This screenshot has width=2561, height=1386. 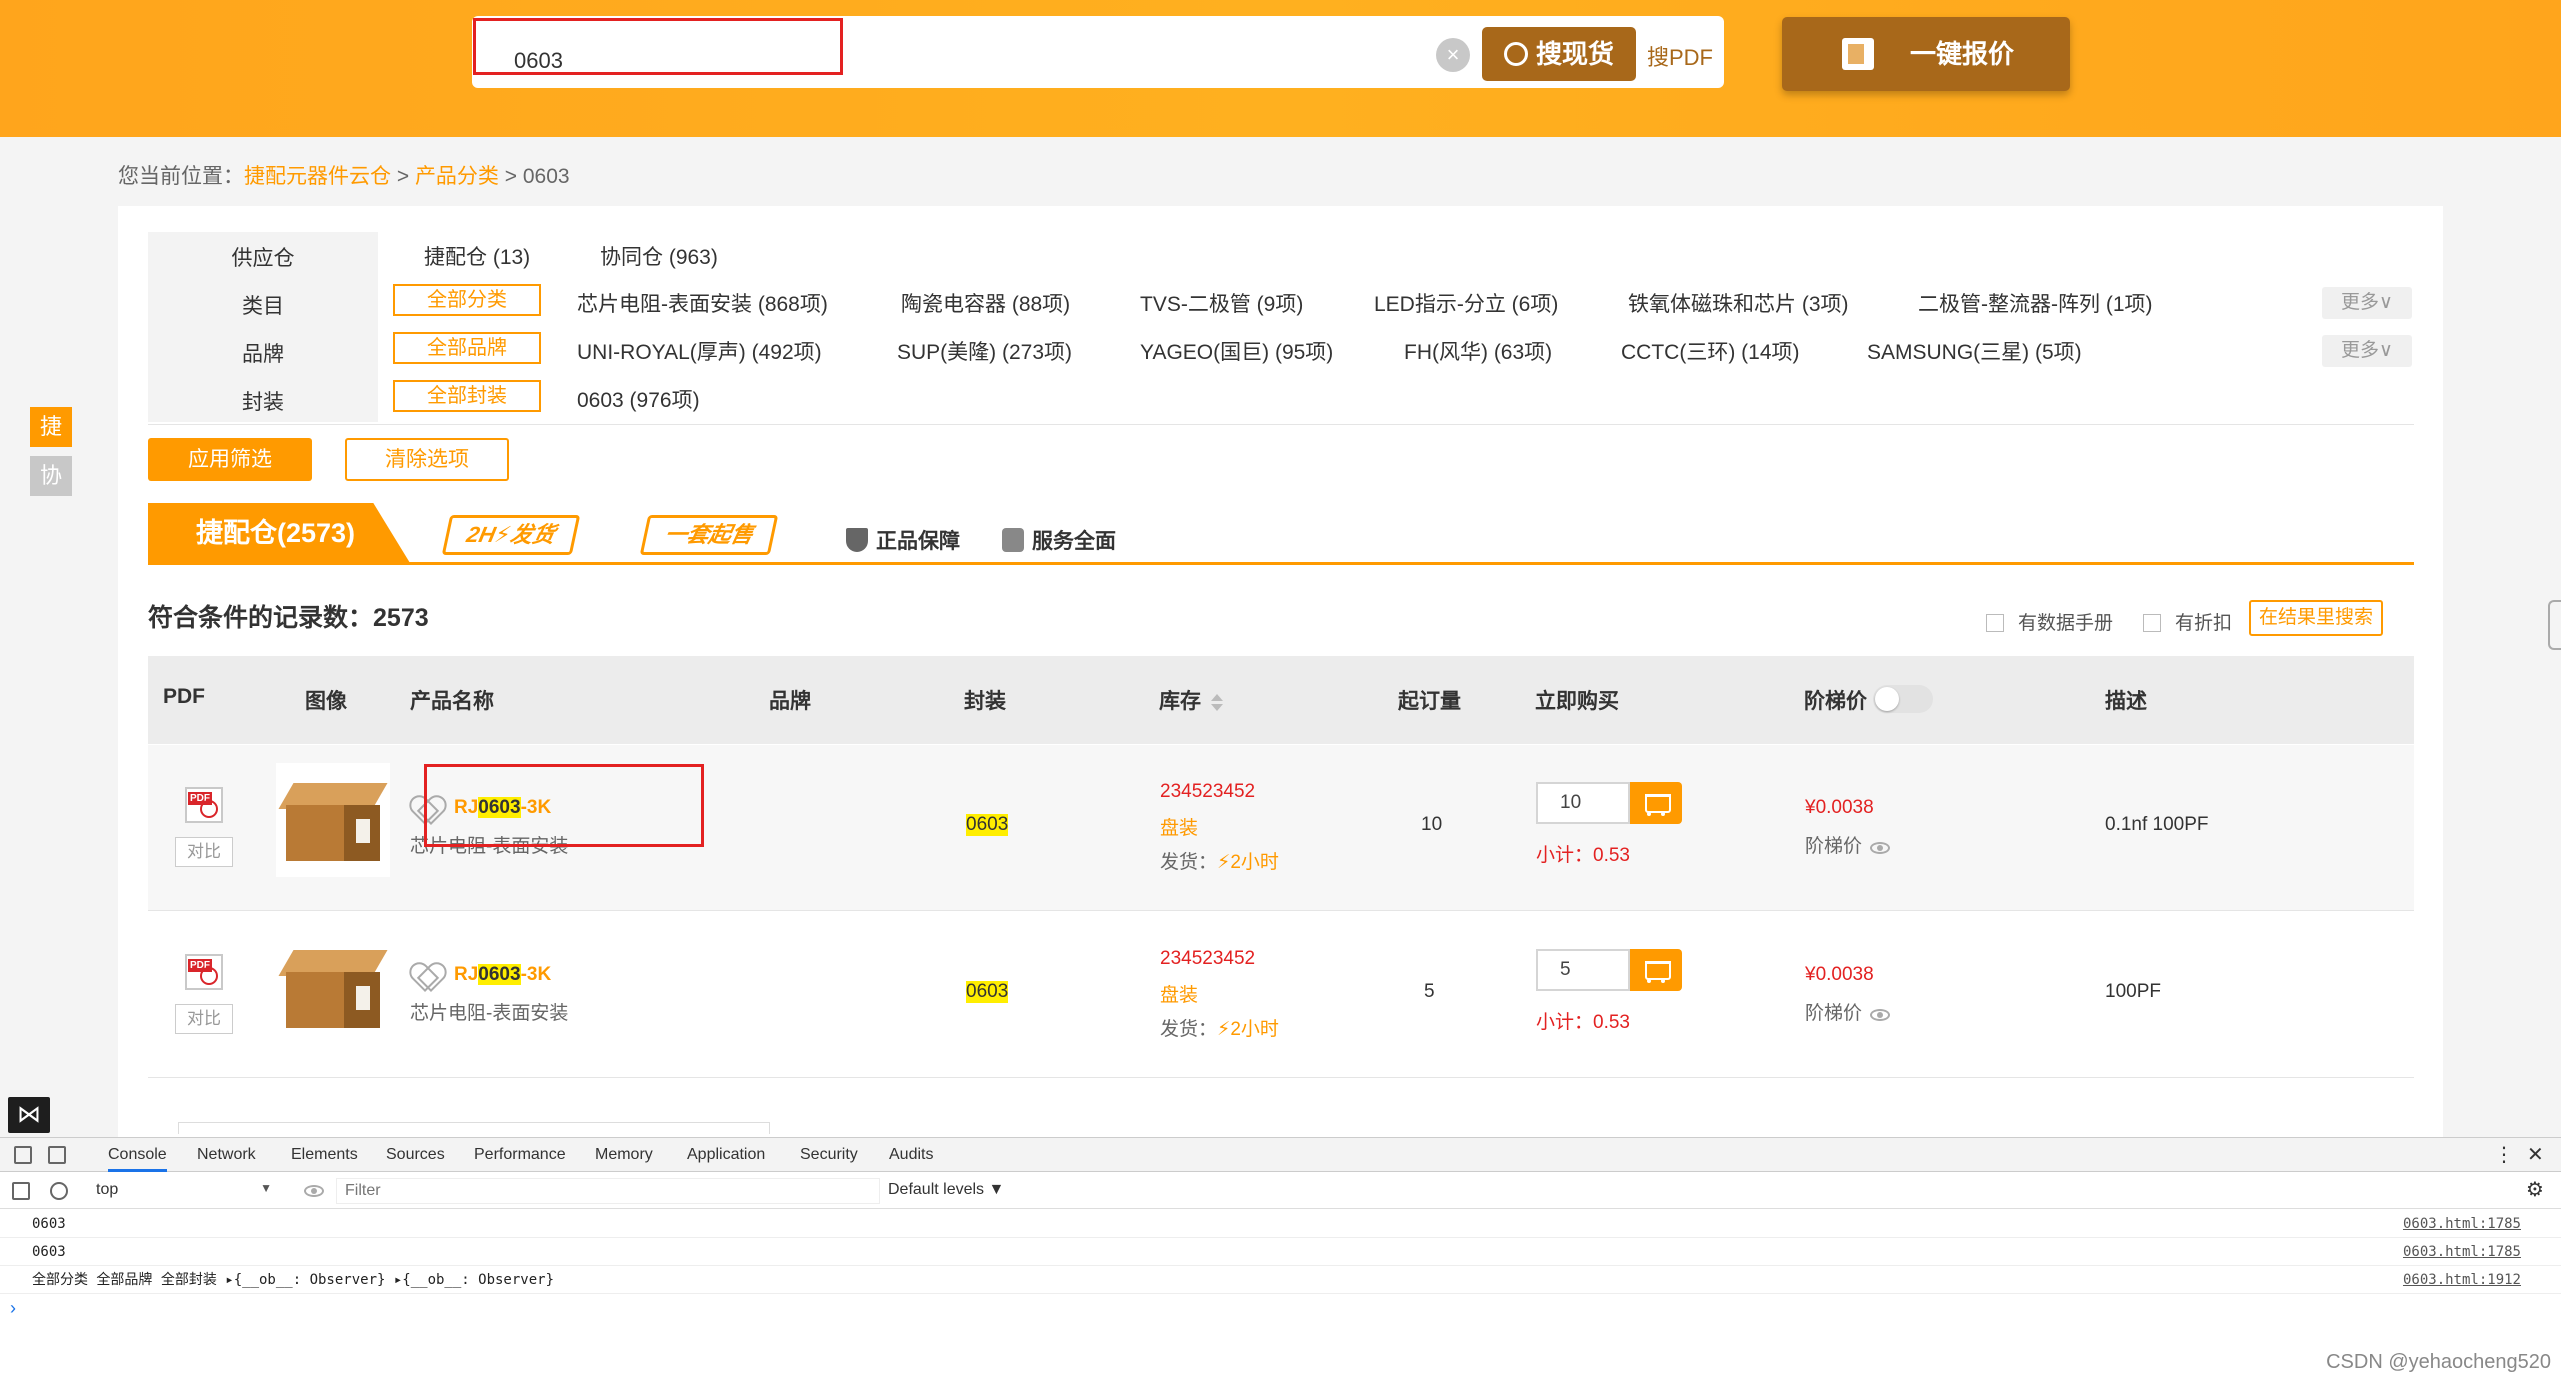 What do you see at coordinates (59, 1191) in the screenshot?
I see `clear-console-icon` at bounding box center [59, 1191].